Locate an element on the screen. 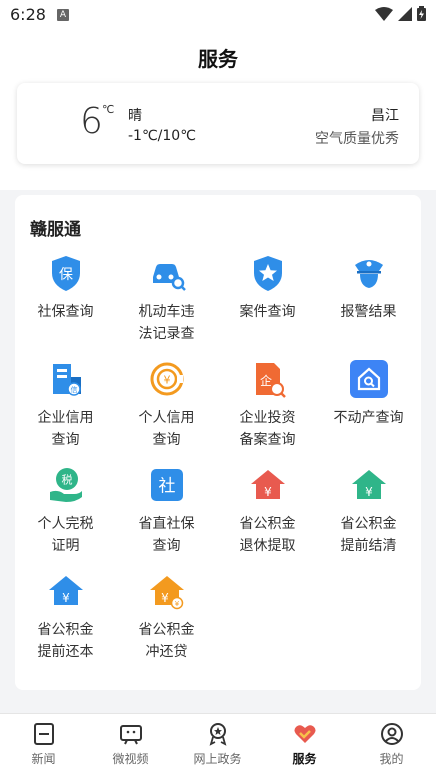  fund-house-orange-icon: ¥ ¥ is located at coordinates (166, 593).